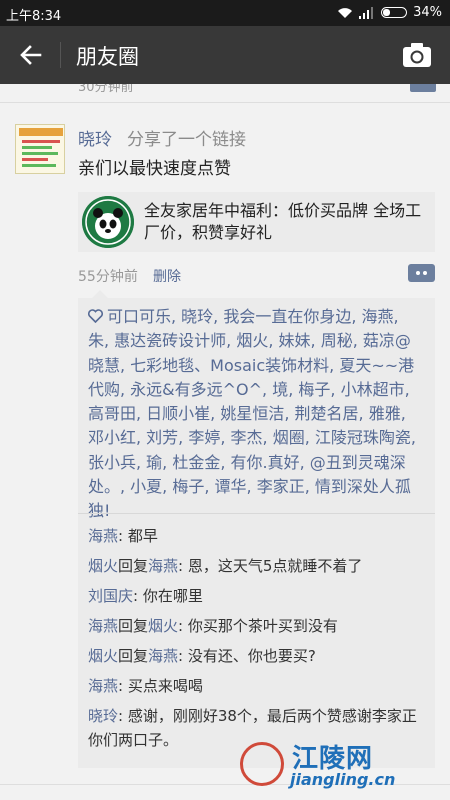 The image size is (450, 800). I want to click on delete-link: 删除, so click(167, 276).